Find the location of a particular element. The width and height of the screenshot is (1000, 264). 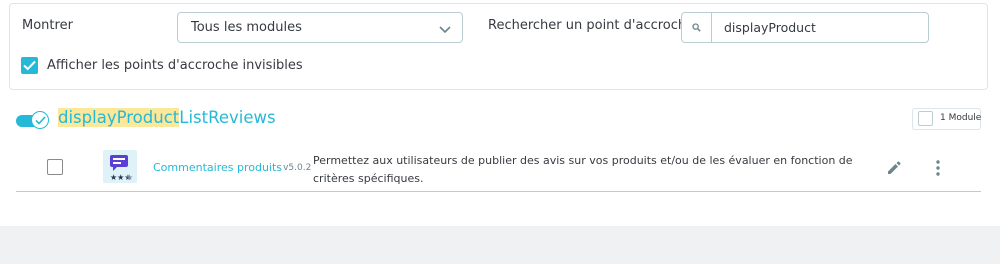

edit-icon is located at coordinates (894, 168).